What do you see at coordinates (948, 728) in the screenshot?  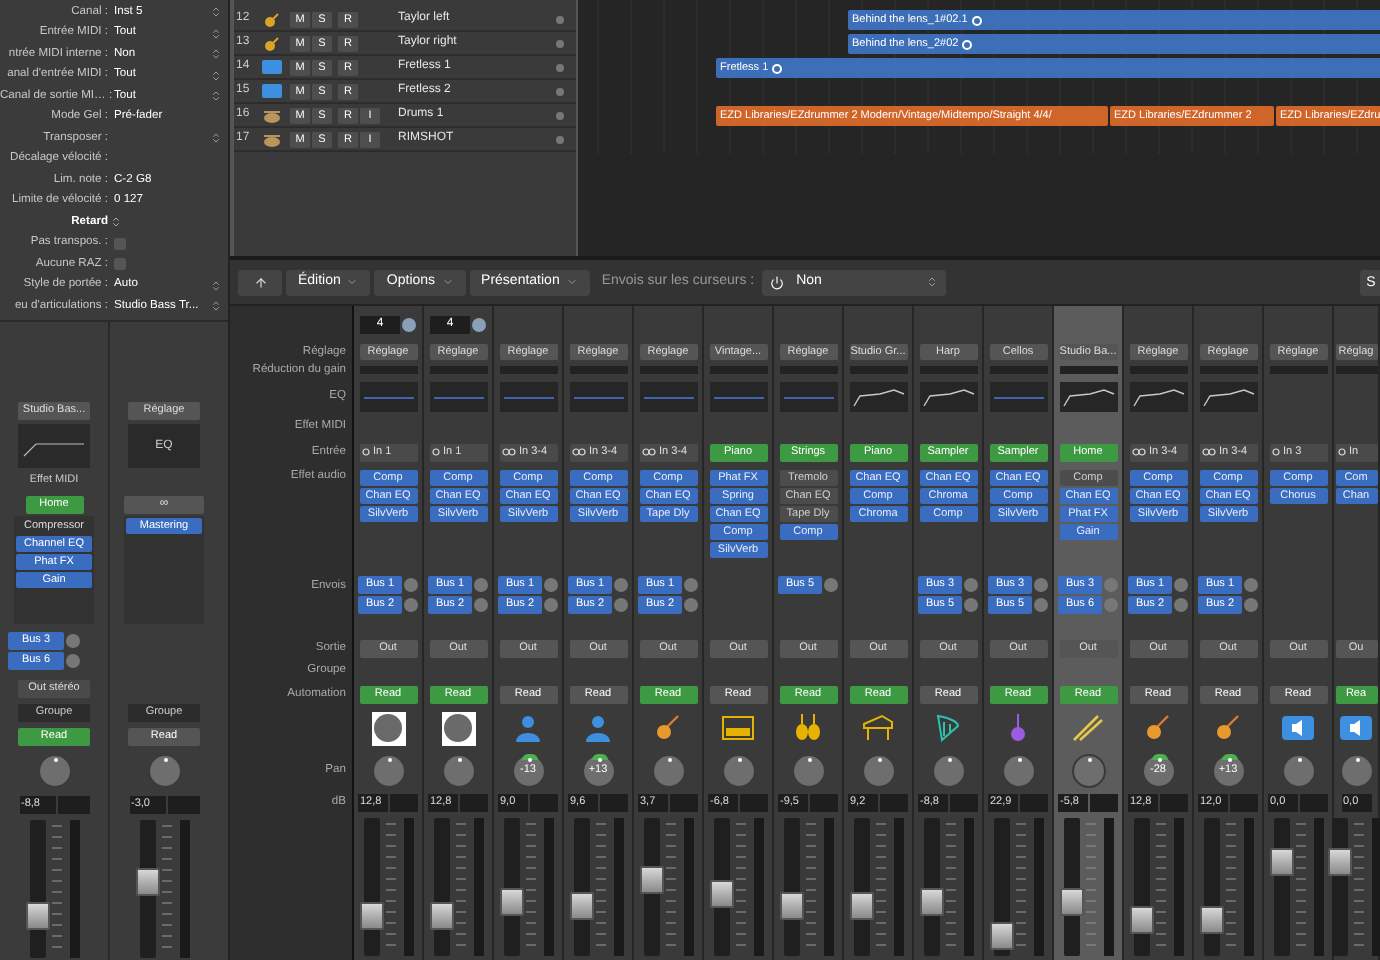 I see `harp-icon` at bounding box center [948, 728].